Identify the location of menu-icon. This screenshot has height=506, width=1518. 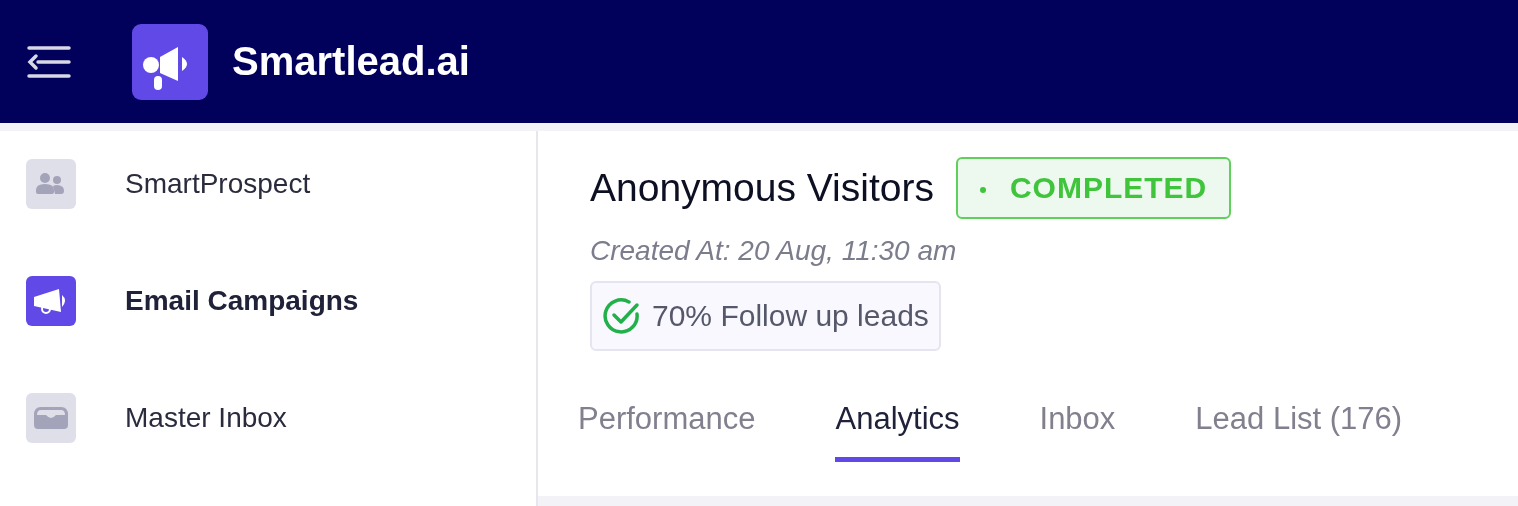
(49, 61).